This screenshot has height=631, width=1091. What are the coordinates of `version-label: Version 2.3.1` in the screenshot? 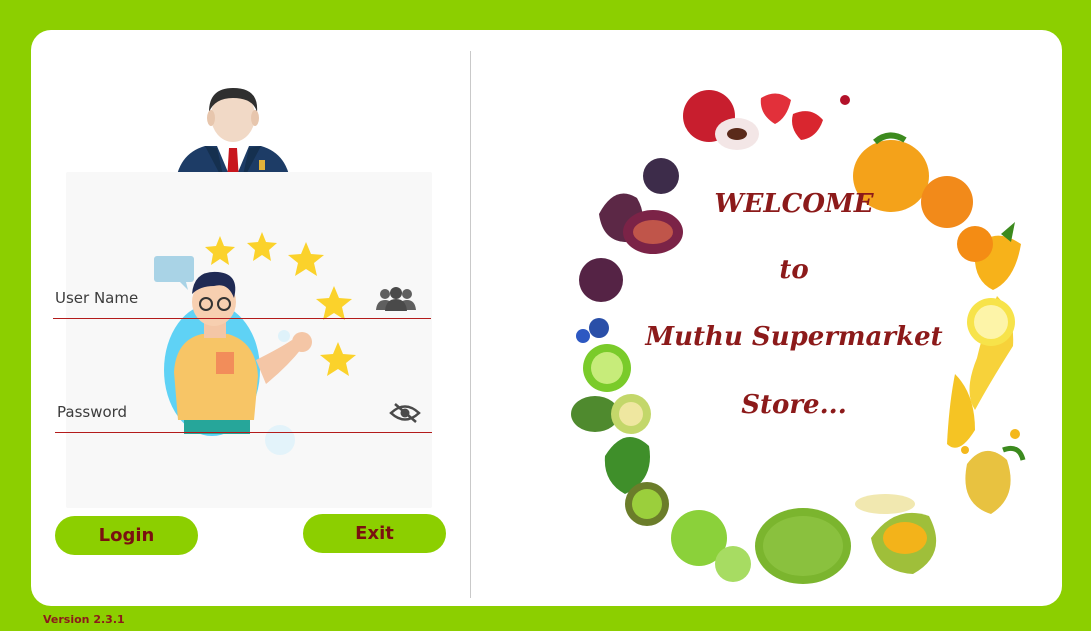 It's located at (84, 619).